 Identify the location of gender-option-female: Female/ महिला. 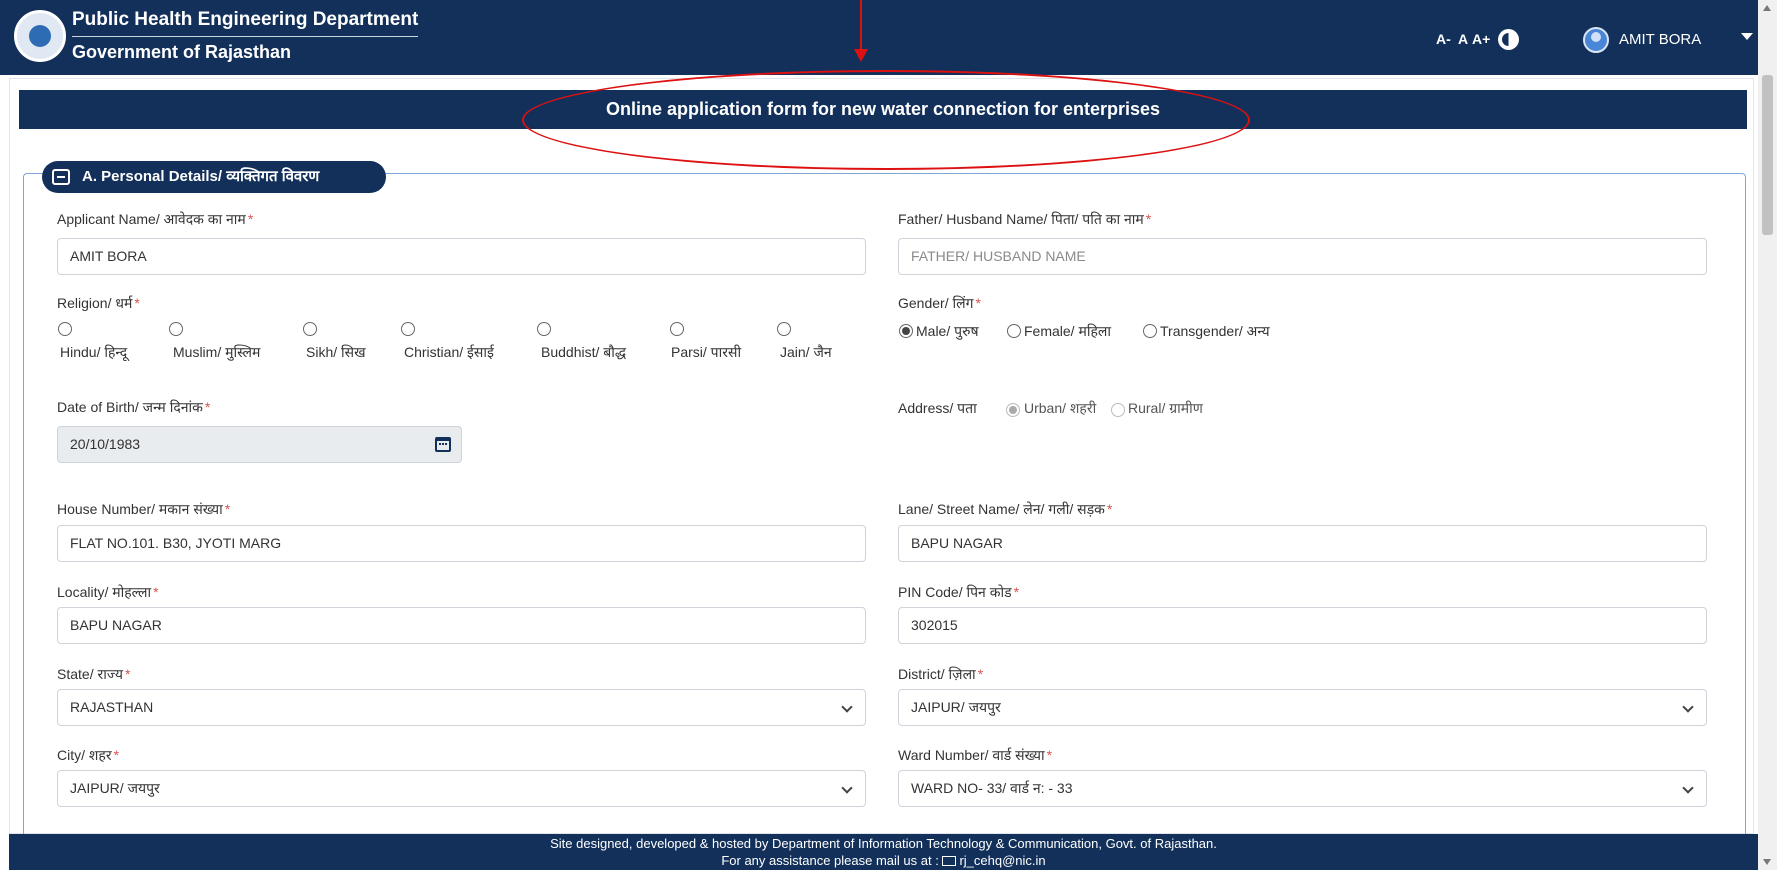
(1067, 331).